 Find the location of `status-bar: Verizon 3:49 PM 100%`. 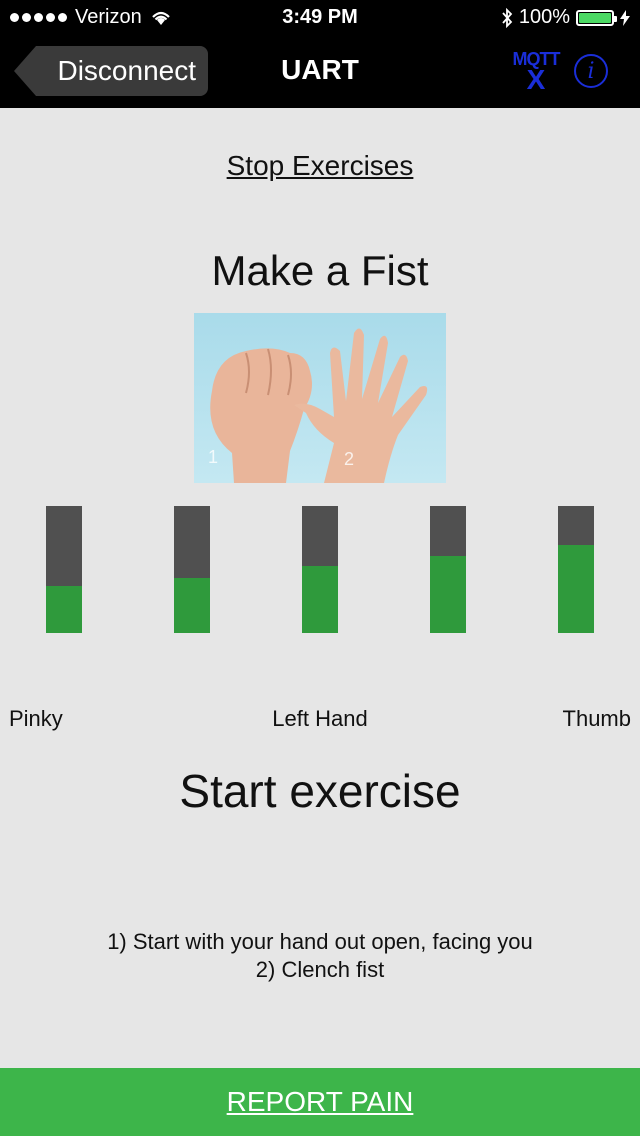

status-bar: Verizon 3:49 PM 100% is located at coordinates (320, 18).